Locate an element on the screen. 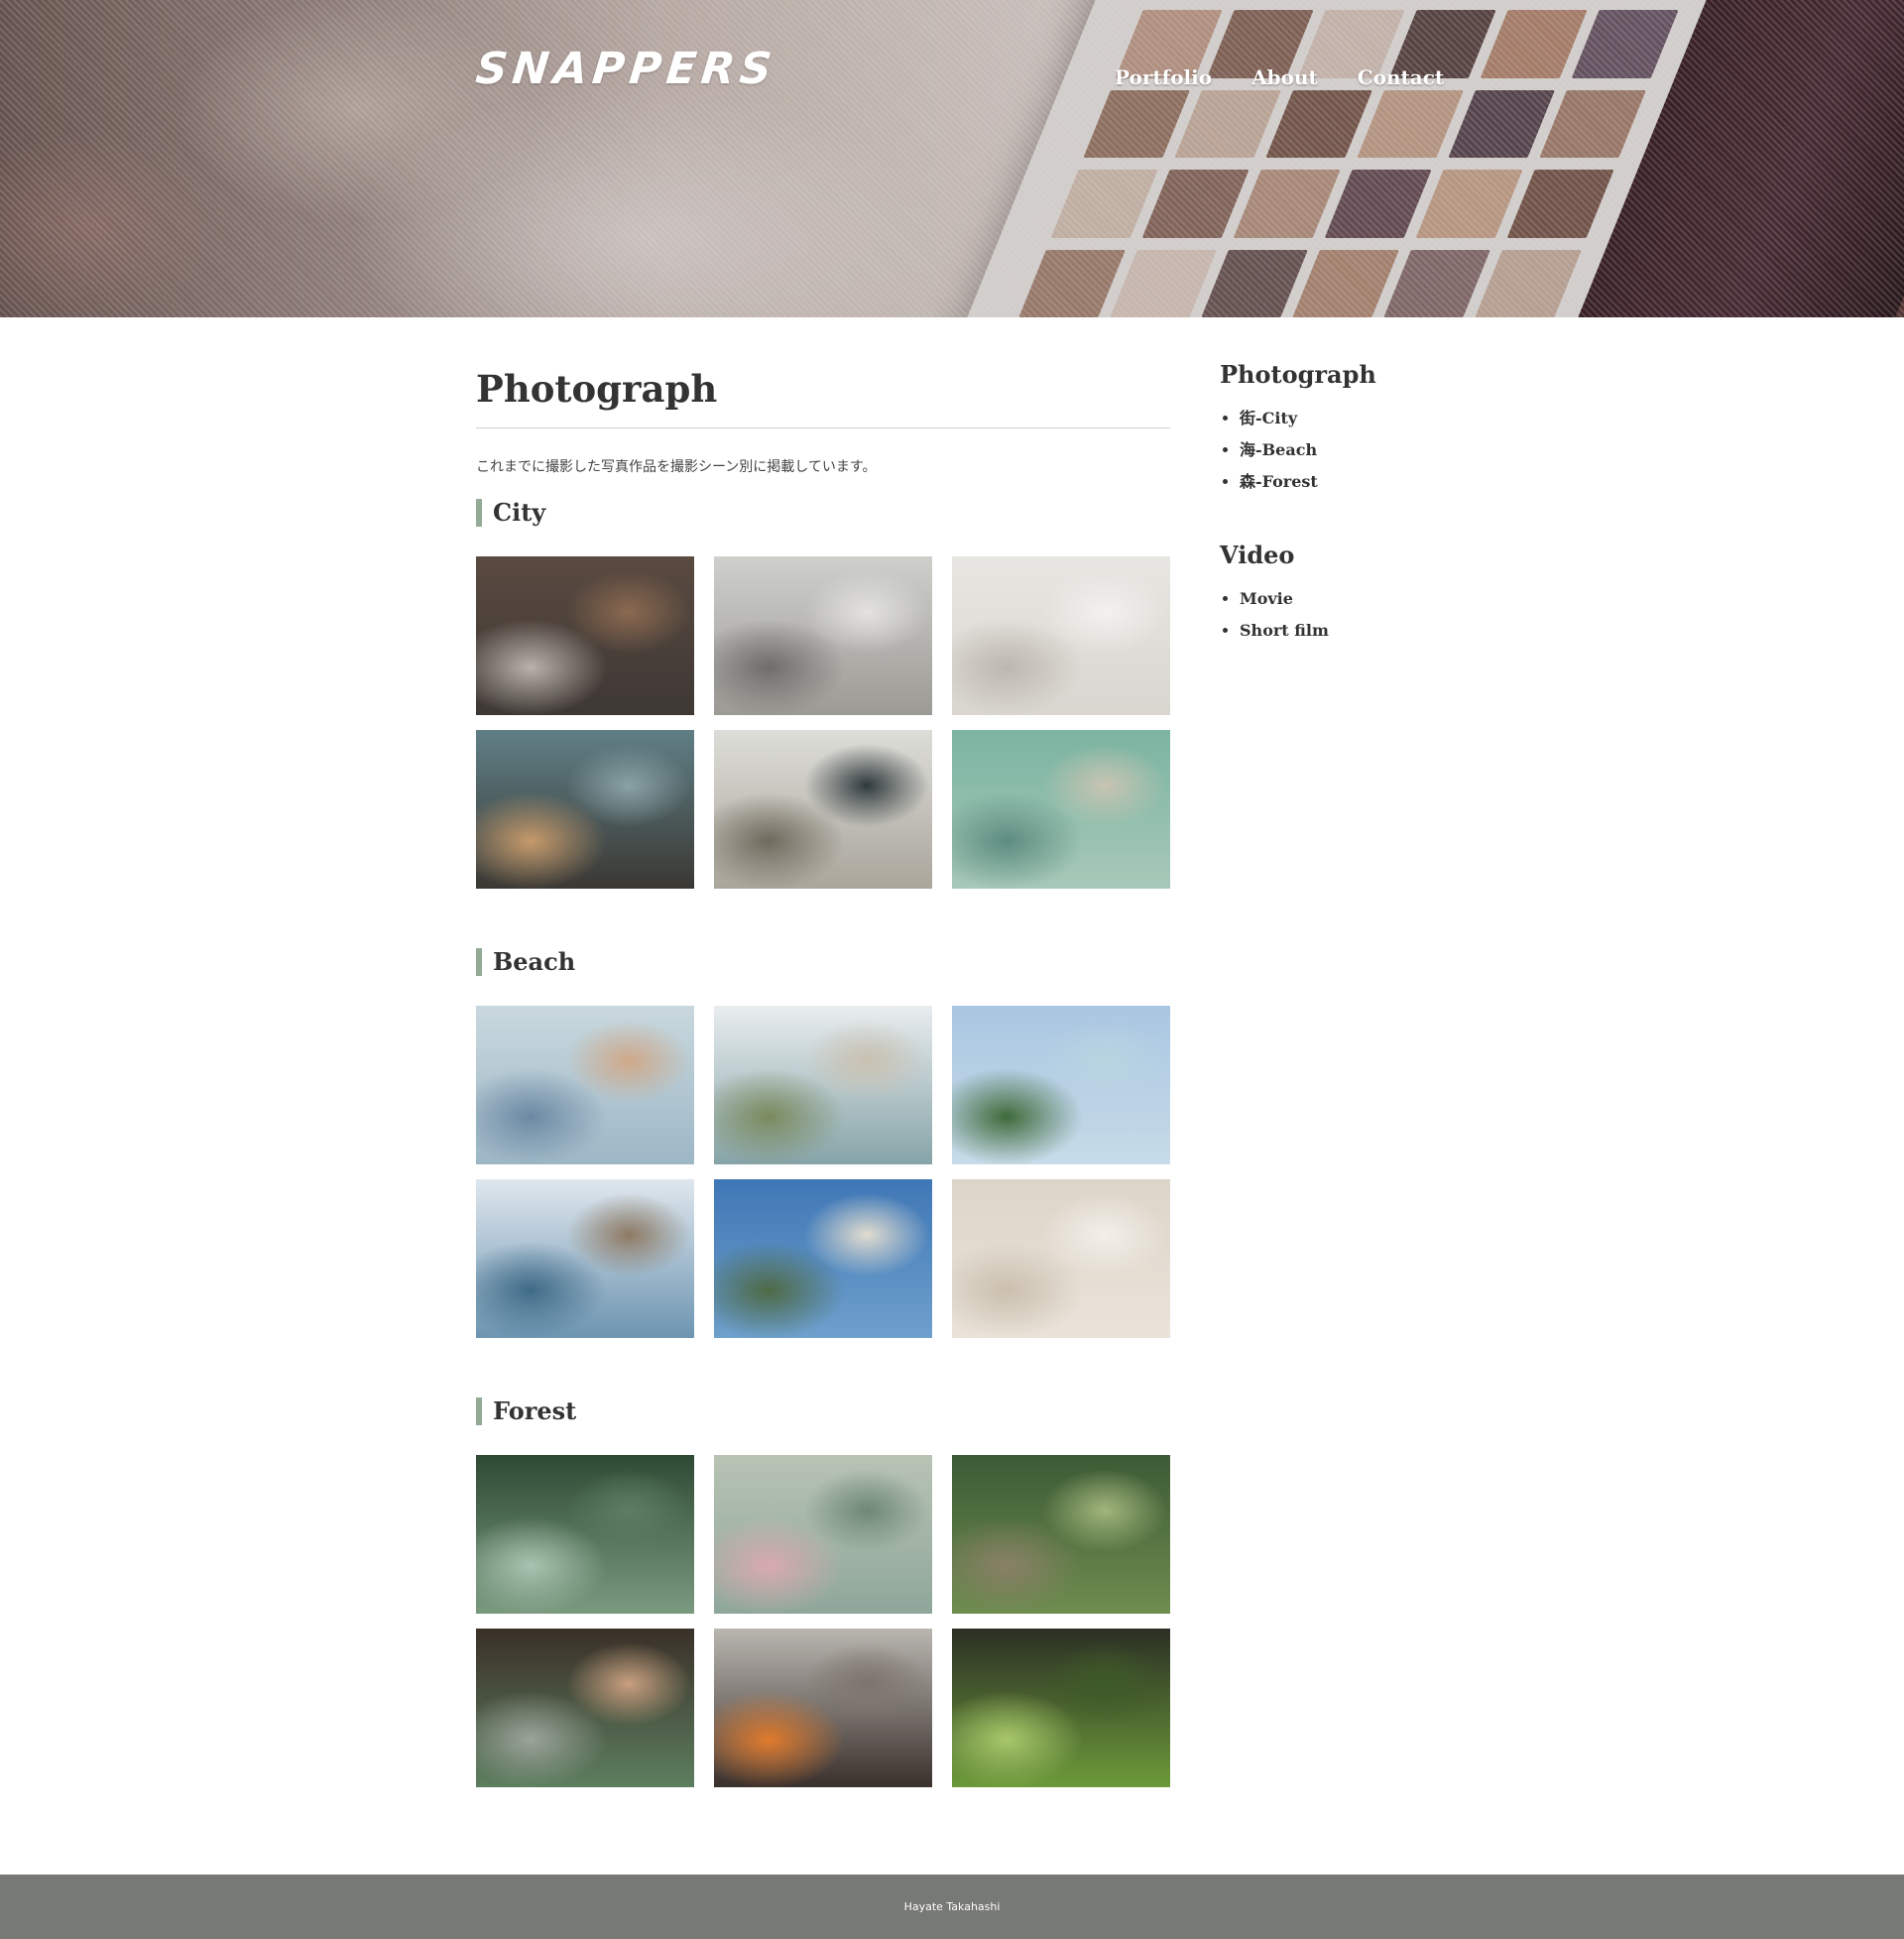 This screenshot has height=1939, width=1904. sidebar-link-forest: 森-Forest is located at coordinates (1279, 481).